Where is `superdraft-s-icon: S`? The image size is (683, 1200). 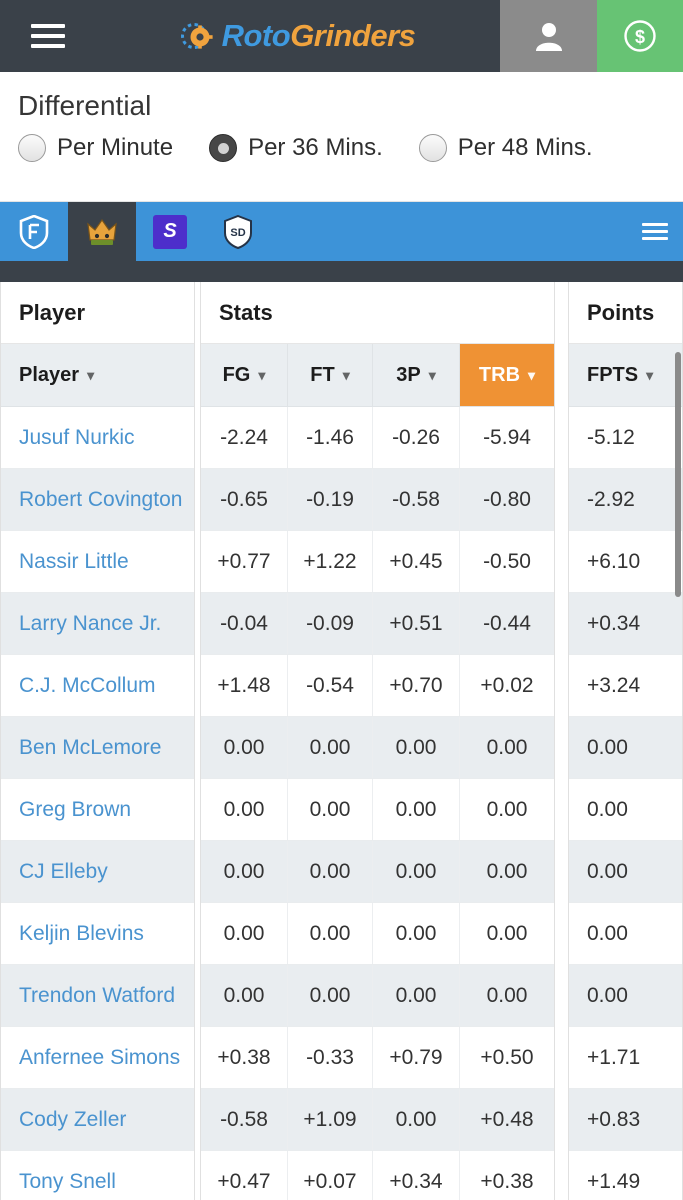
superdraft-s-icon: S is located at coordinates (170, 231).